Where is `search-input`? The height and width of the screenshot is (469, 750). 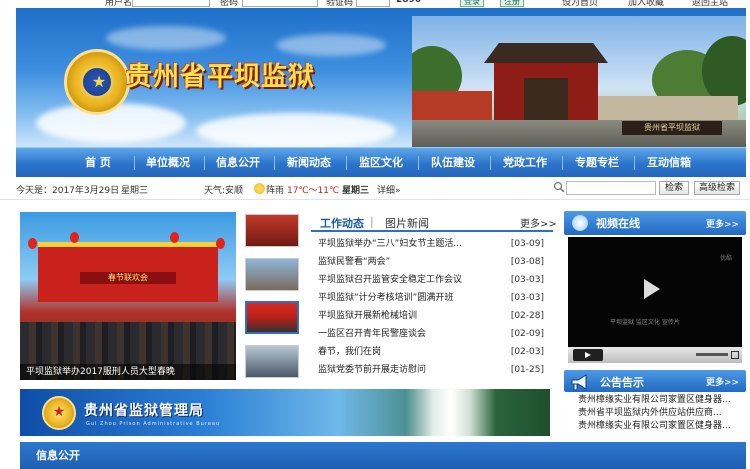
search-input is located at coordinates (611, 188).